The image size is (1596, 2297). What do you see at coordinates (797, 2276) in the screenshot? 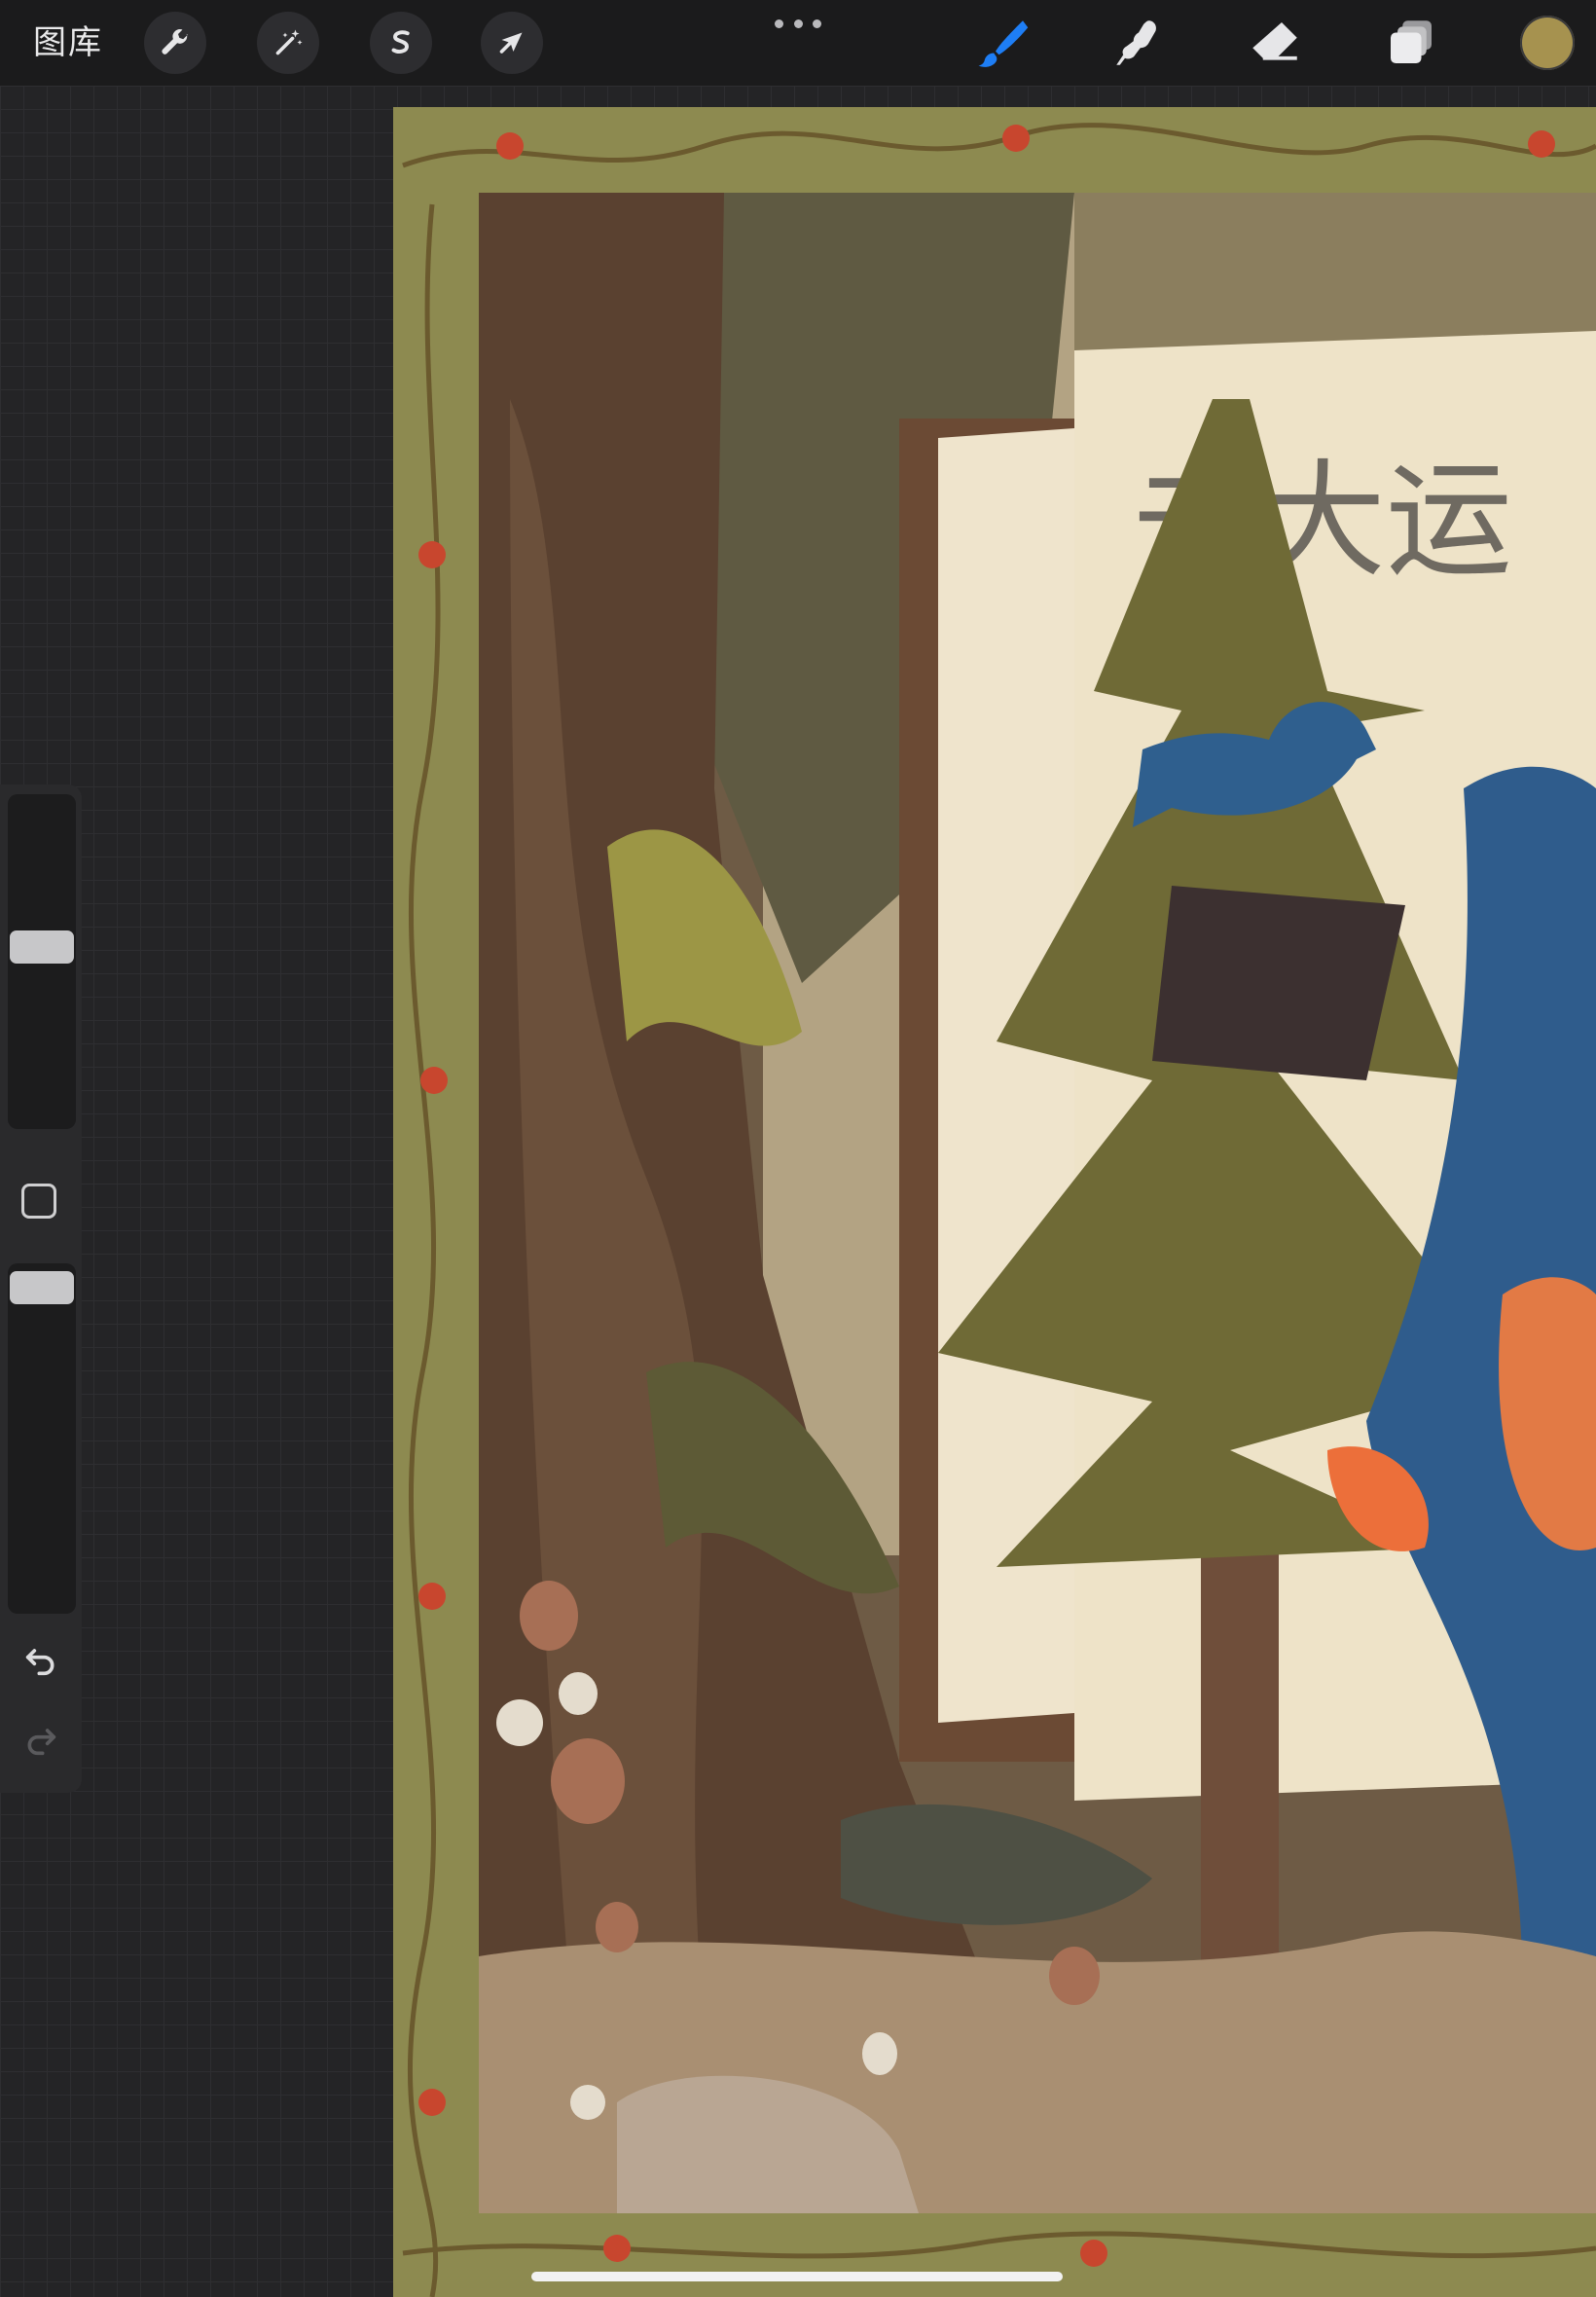
I see `home-indicator` at bounding box center [797, 2276].